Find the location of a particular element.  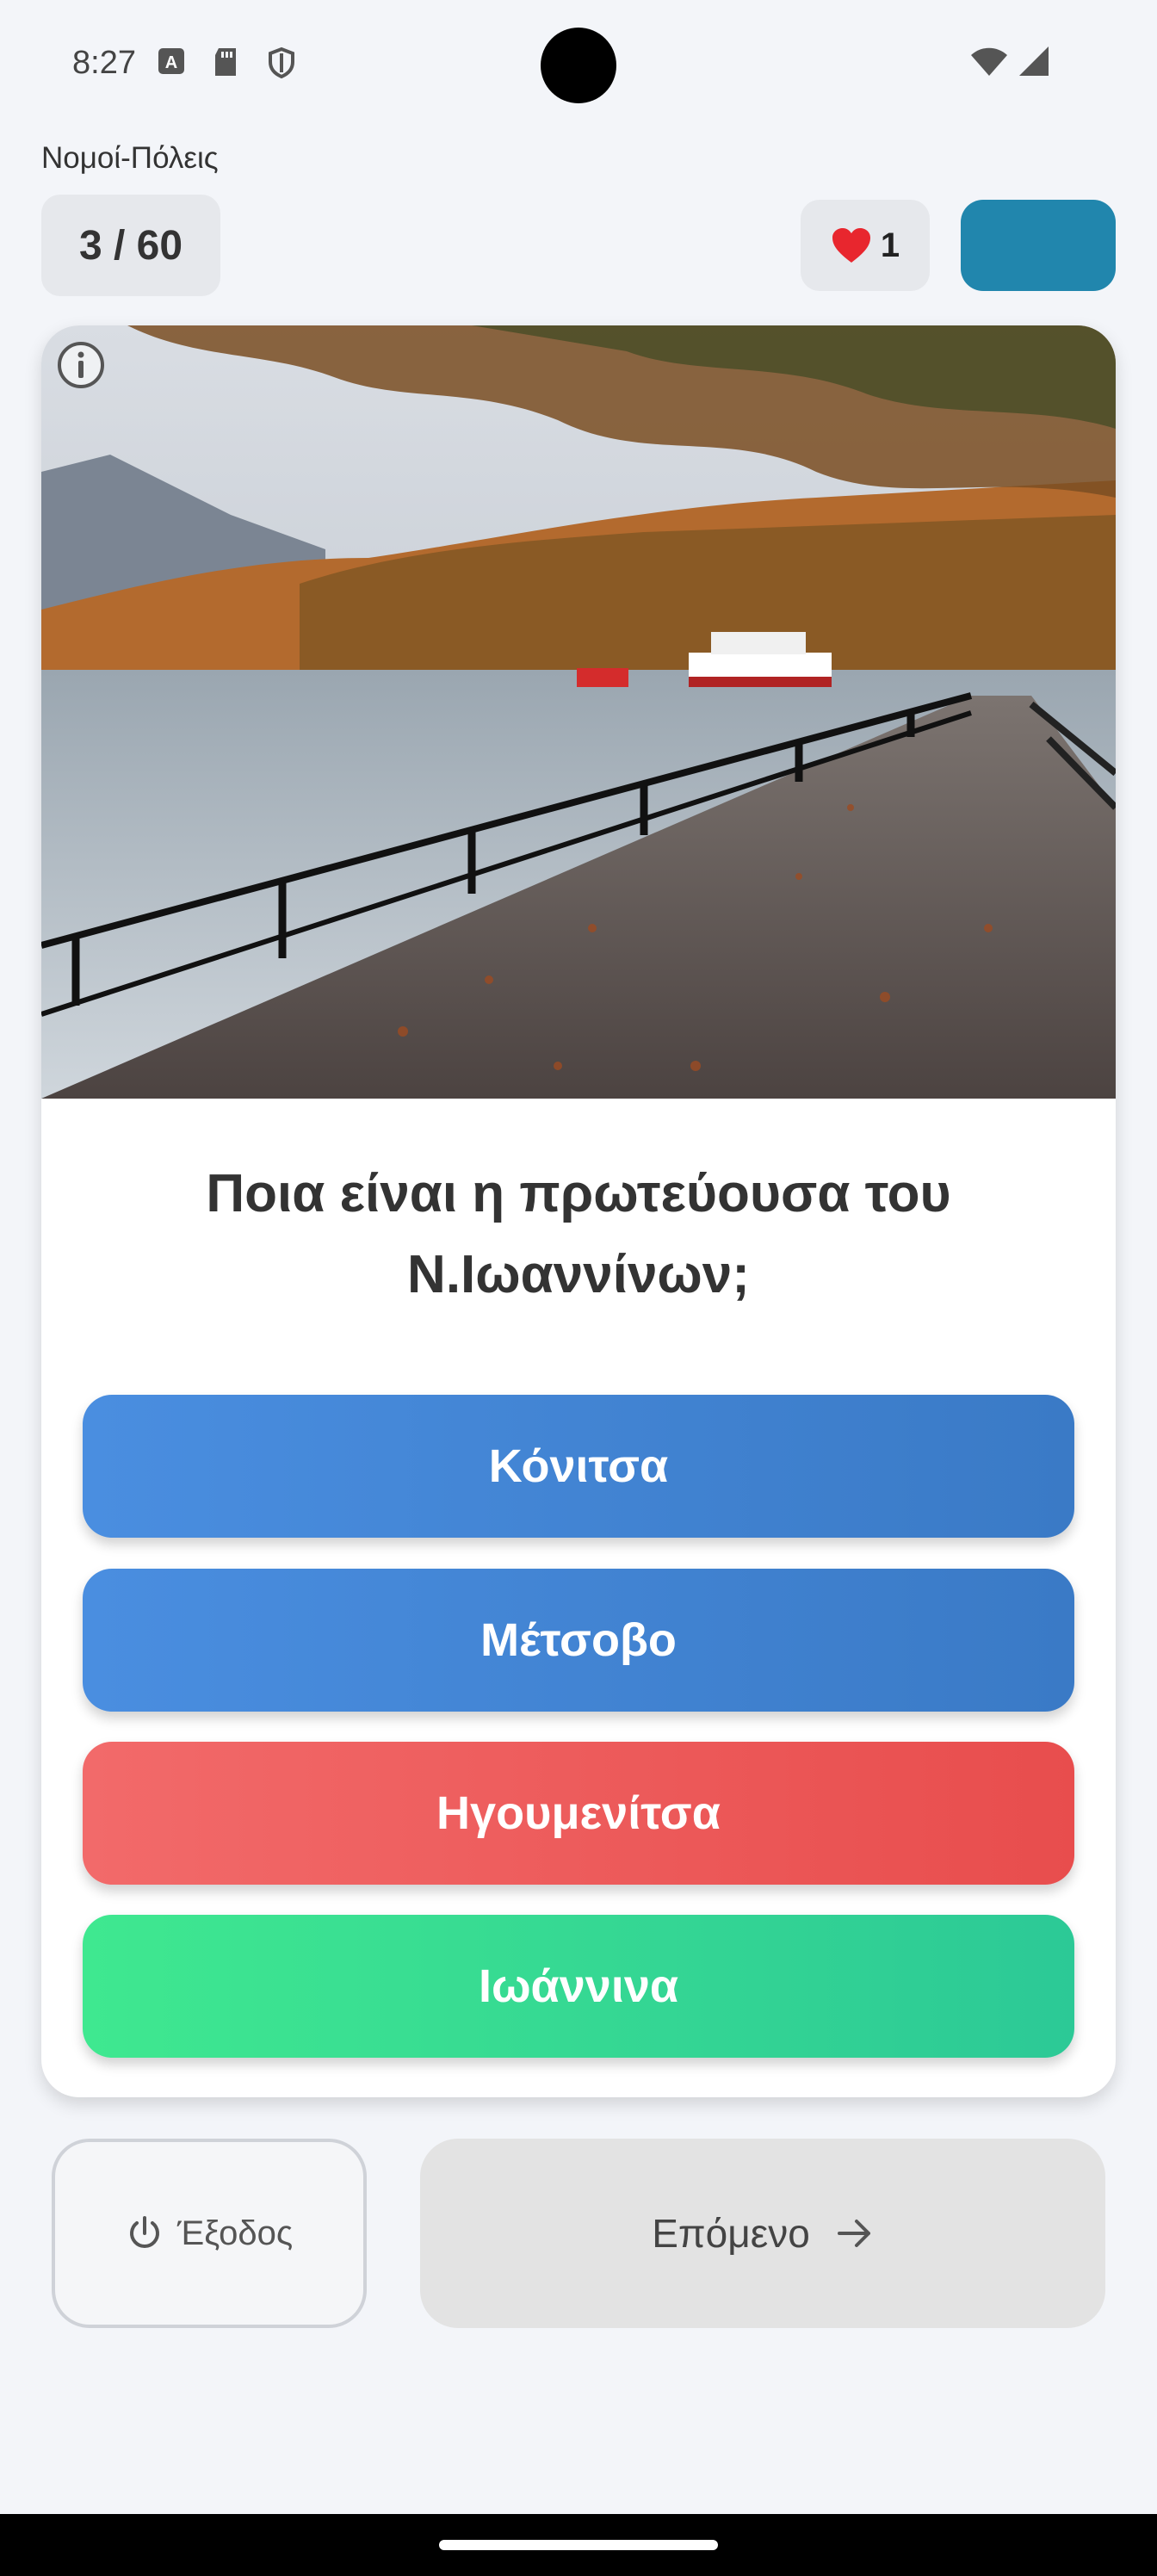

shield-icon is located at coordinates (281, 63).